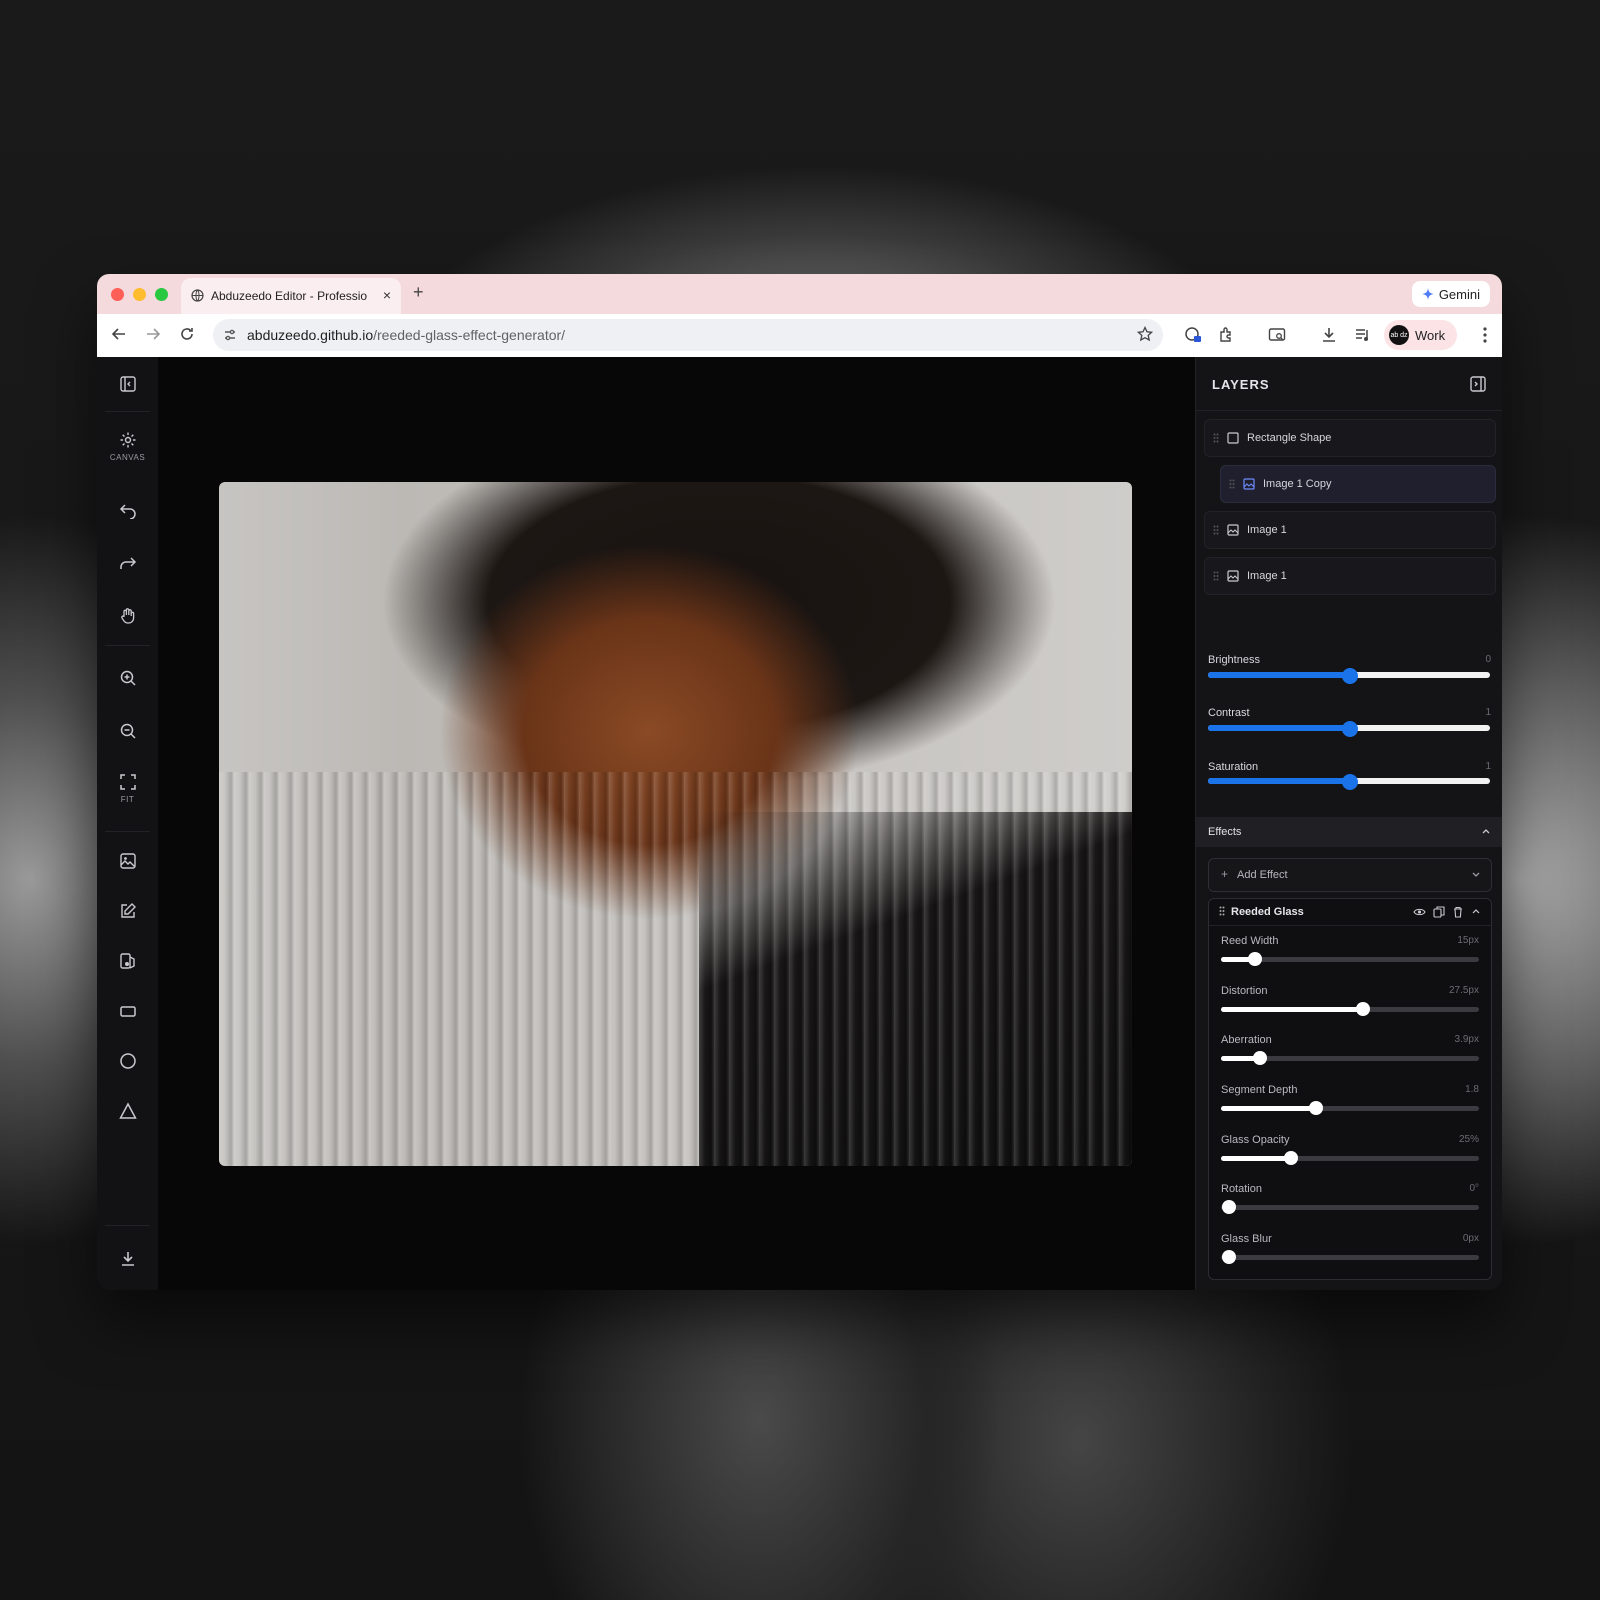 The width and height of the screenshot is (1600, 1600). I want to click on reload-icon, so click(187, 334).